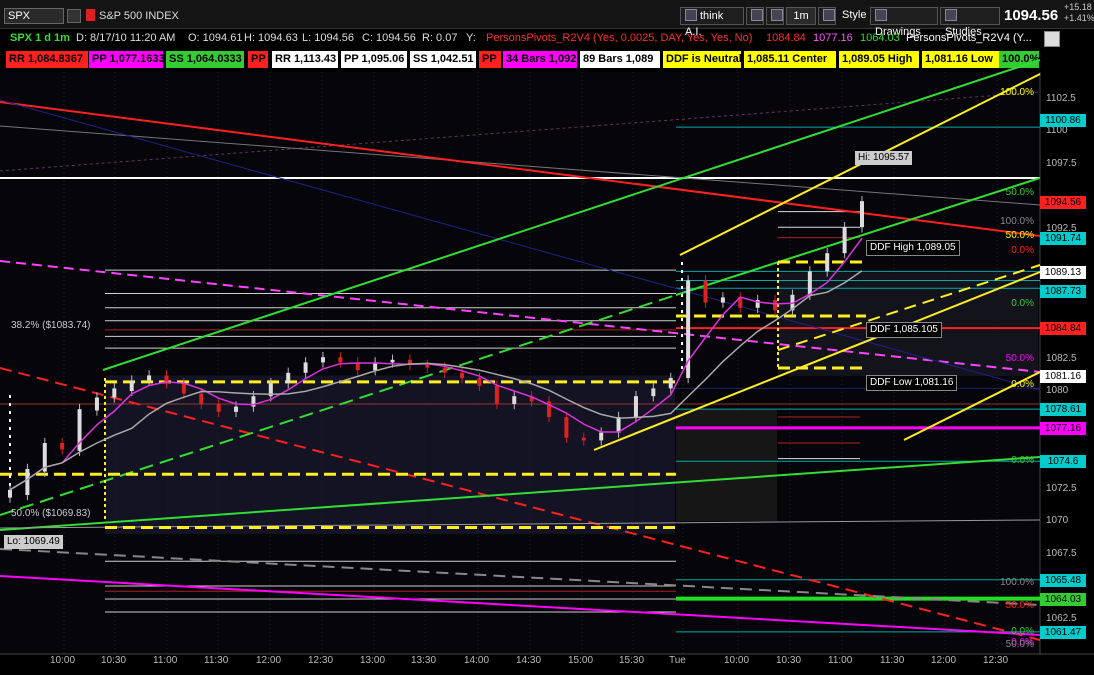  I want to click on ddf-high-label: DDF High 1,089.05, so click(913, 248).